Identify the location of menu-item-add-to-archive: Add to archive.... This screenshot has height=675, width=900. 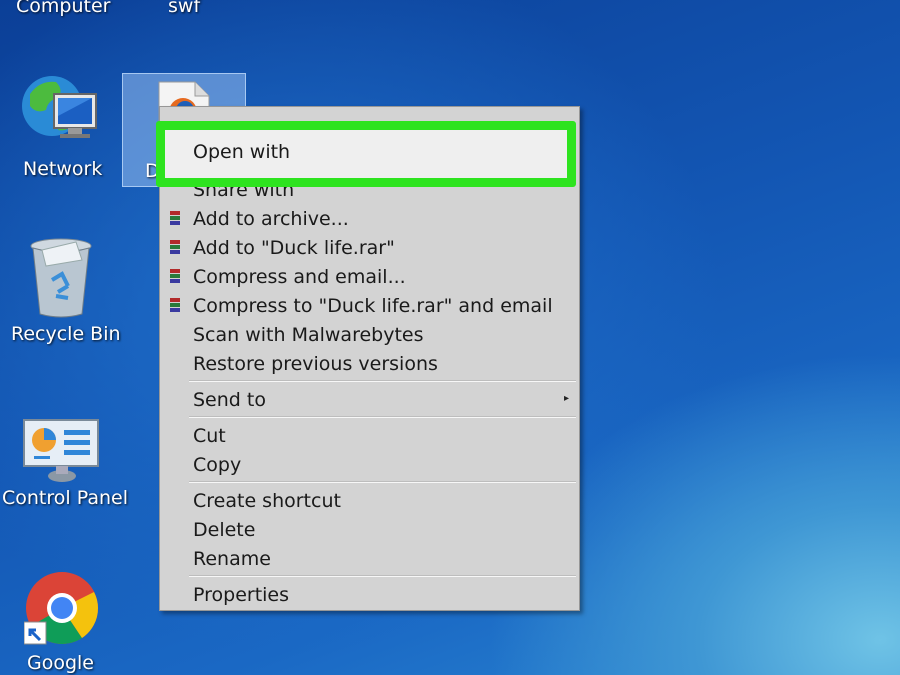
(271, 219).